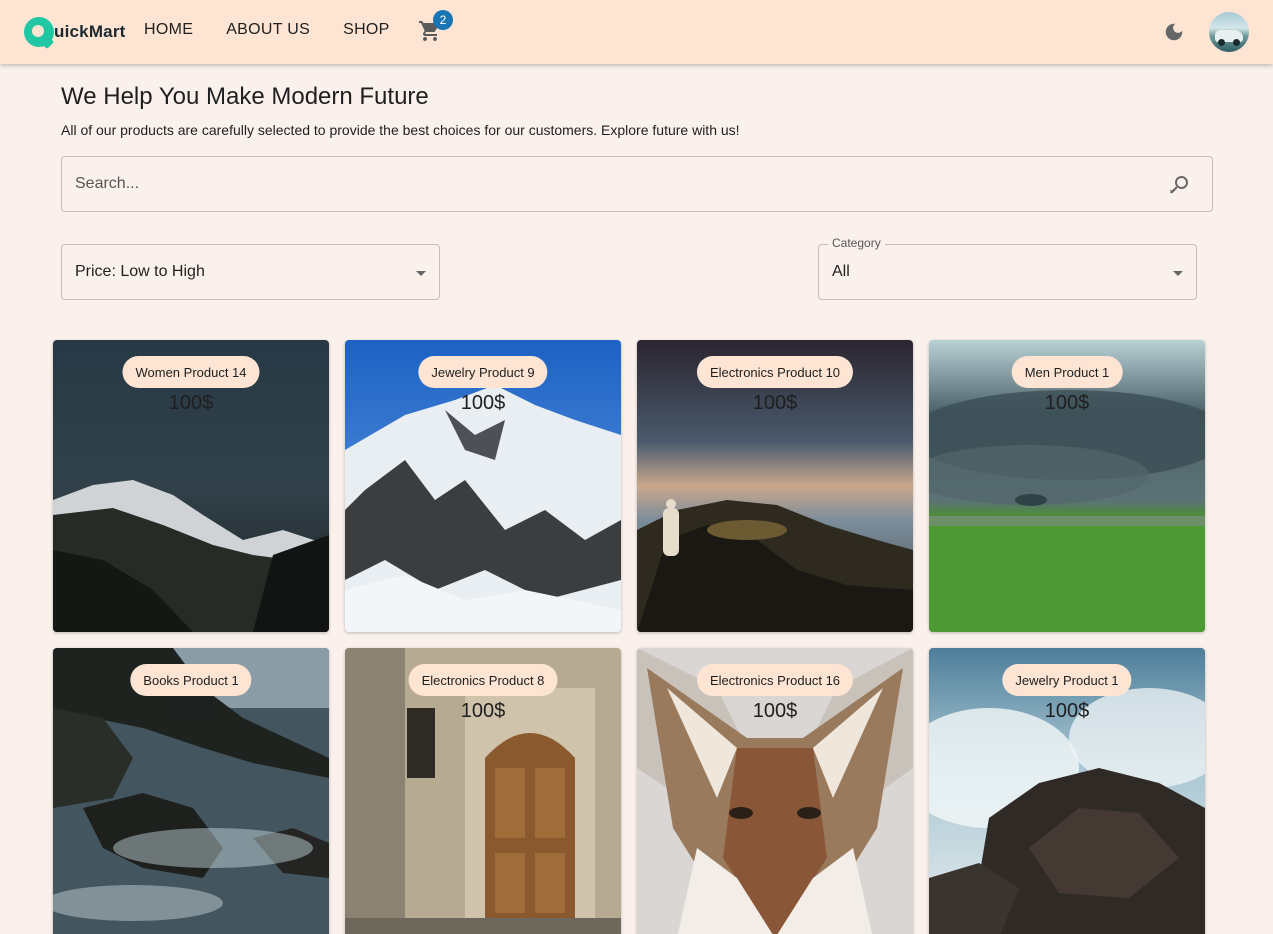  Describe the element at coordinates (191, 372) in the screenshot. I see `product-name-chip: Women Product 14` at that location.